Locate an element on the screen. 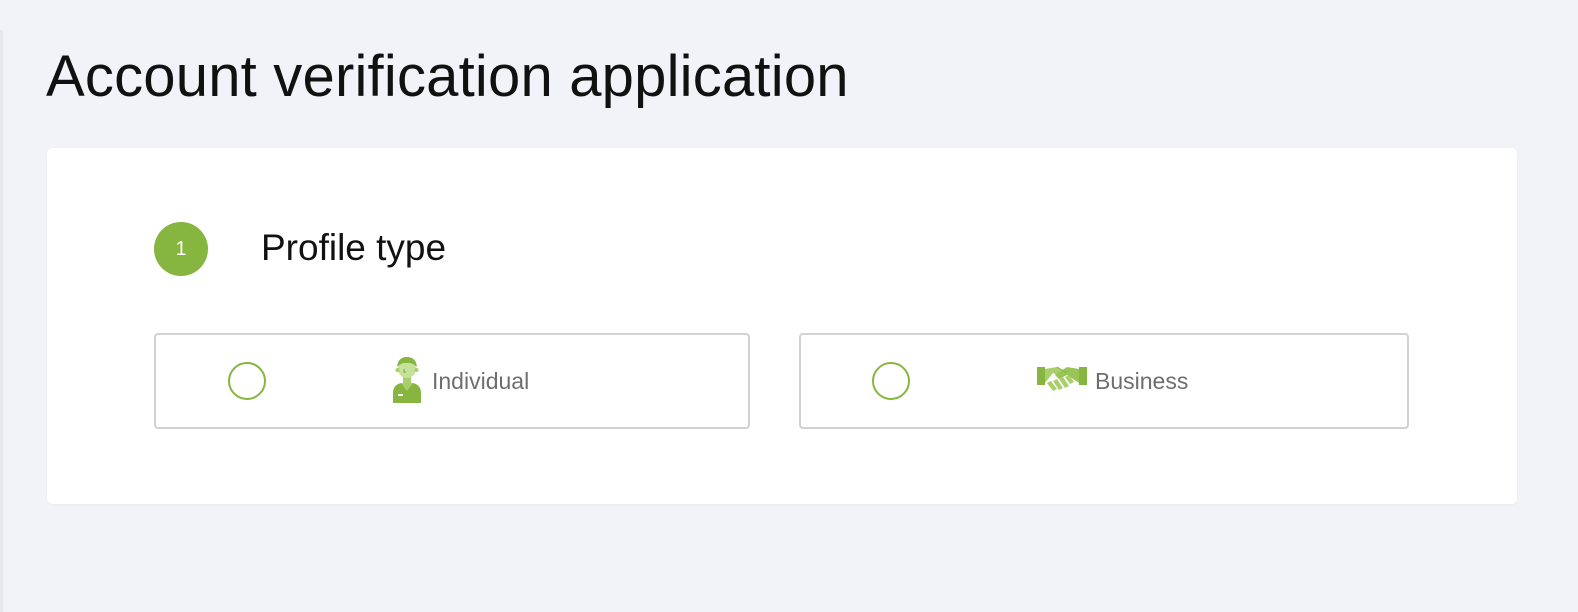 This screenshot has width=1578, height=612. business-option: Business is located at coordinates (1104, 381).